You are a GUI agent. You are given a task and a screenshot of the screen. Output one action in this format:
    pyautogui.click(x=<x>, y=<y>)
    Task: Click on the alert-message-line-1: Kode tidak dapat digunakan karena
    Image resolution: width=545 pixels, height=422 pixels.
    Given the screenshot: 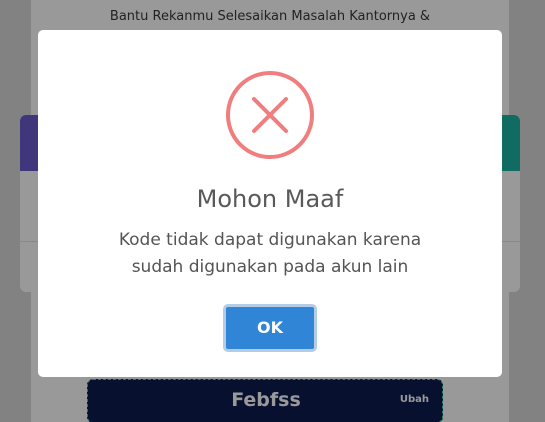 What is the action you would take?
    pyautogui.click(x=270, y=240)
    